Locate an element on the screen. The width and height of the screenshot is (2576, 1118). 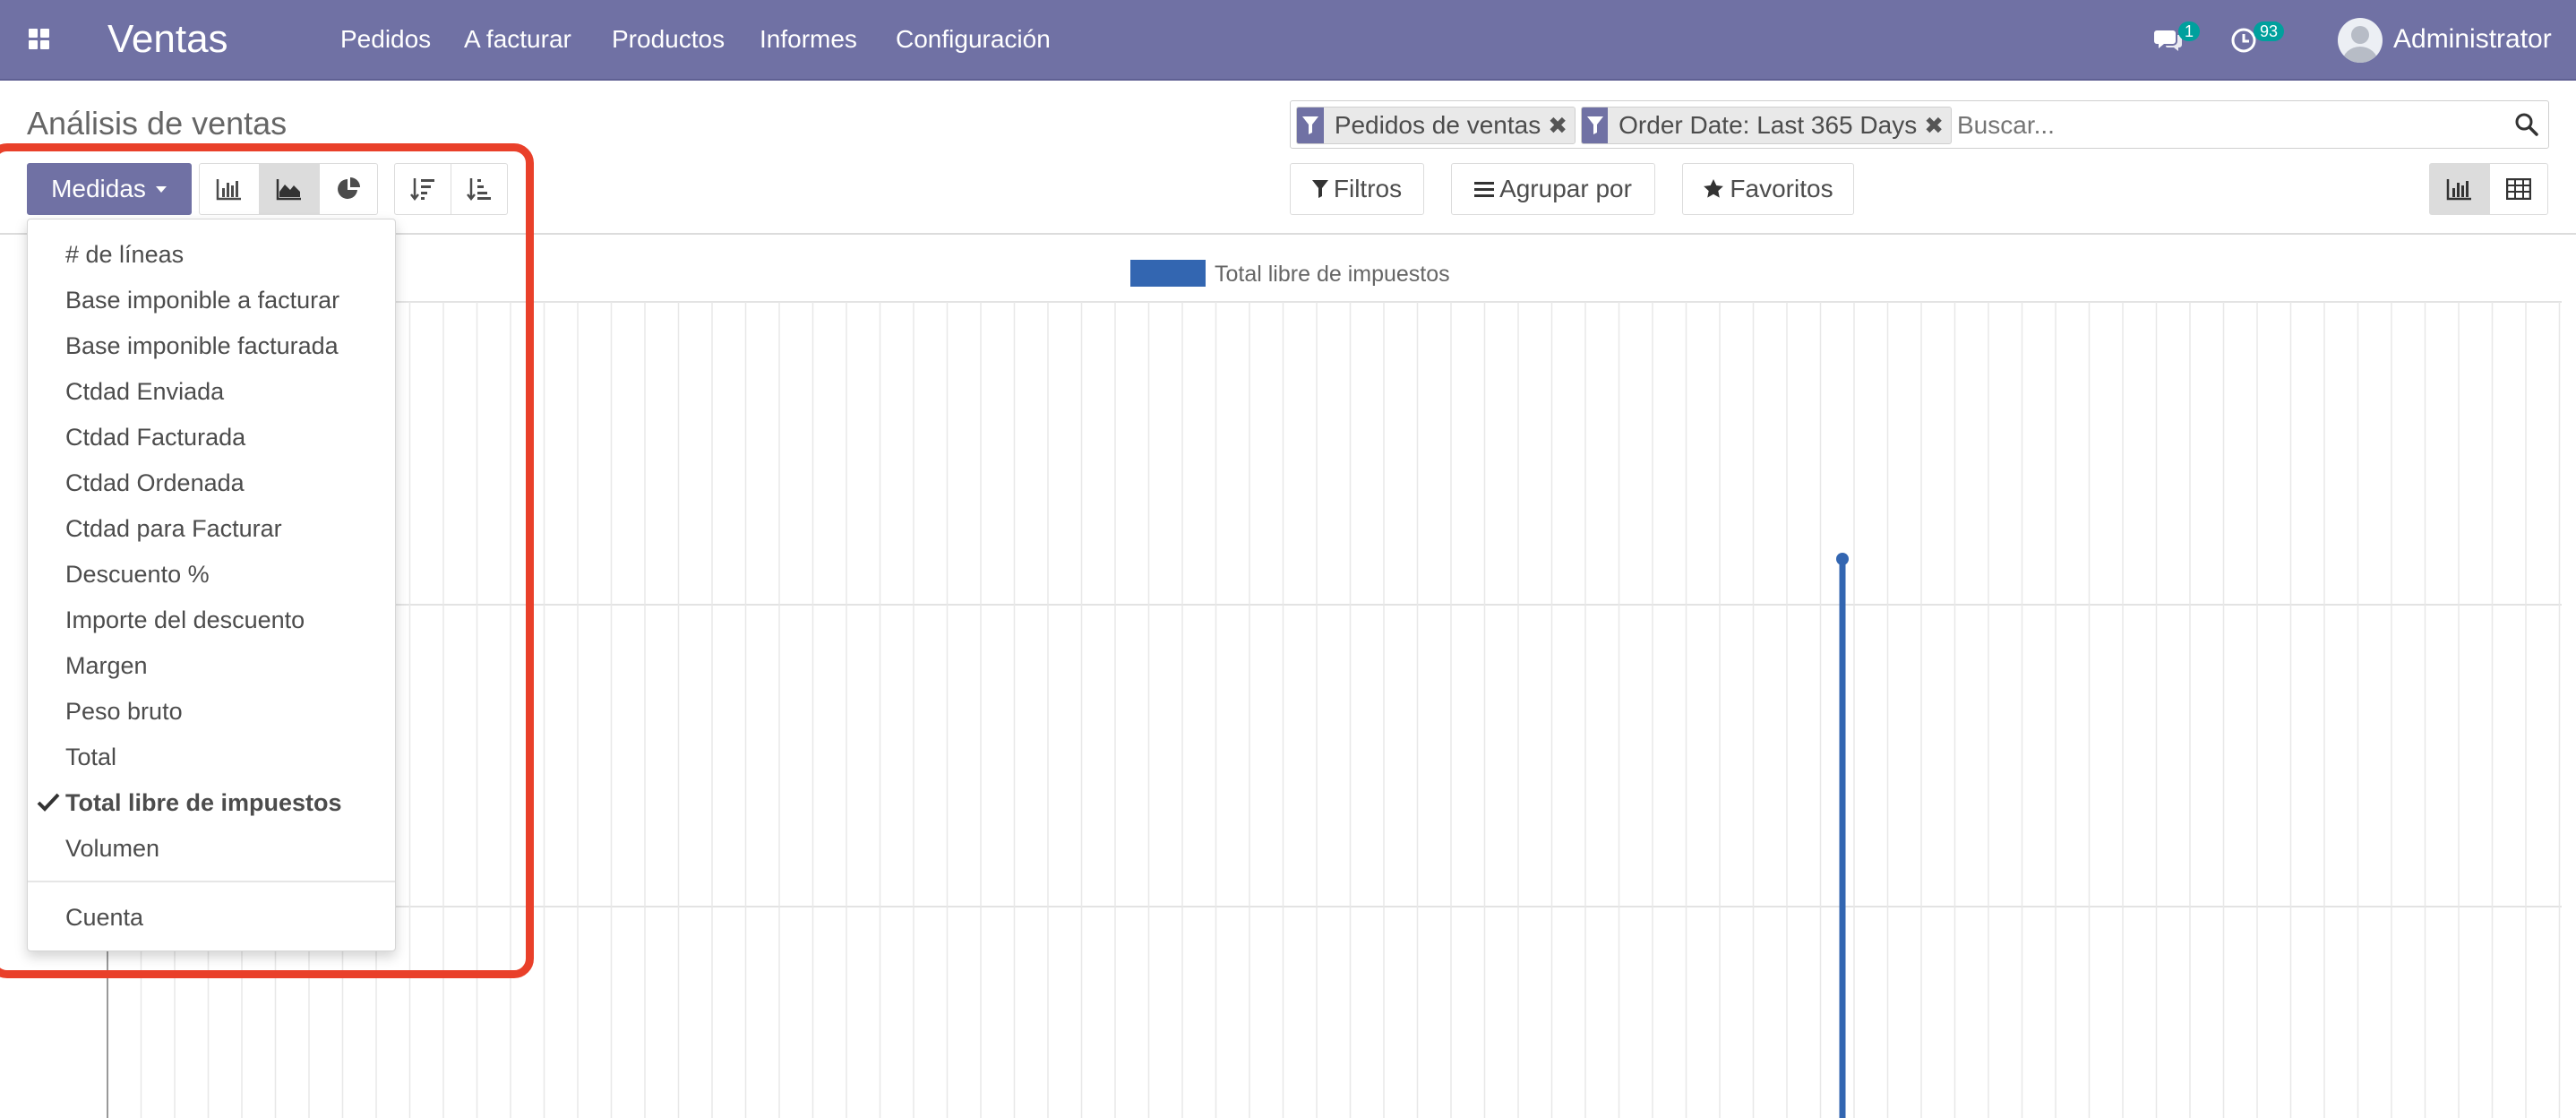
facet-order-date: Order Date: Last 365 Days ✖ is located at coordinates (1766, 126).